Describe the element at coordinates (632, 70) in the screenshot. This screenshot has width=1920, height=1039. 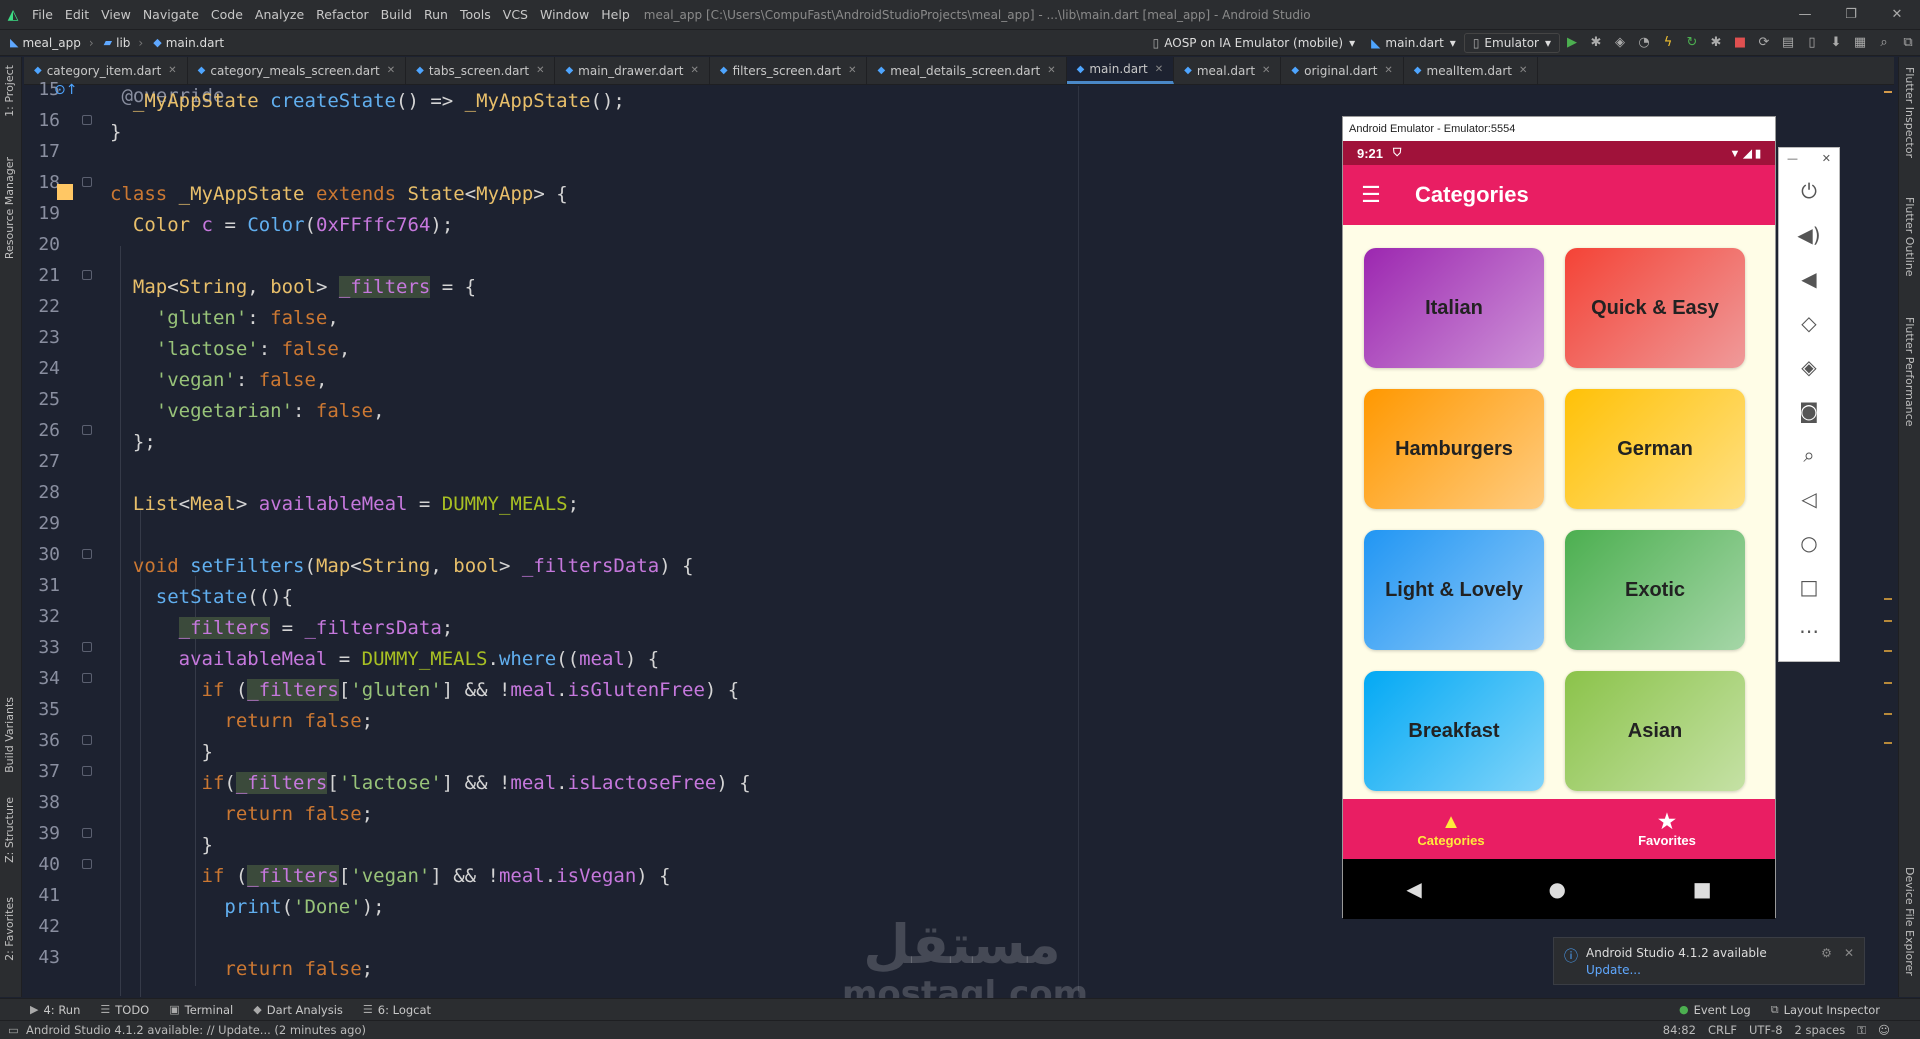
I see `tab-main_drawer-dart: ◆ main_drawer.dart ✕` at that location.